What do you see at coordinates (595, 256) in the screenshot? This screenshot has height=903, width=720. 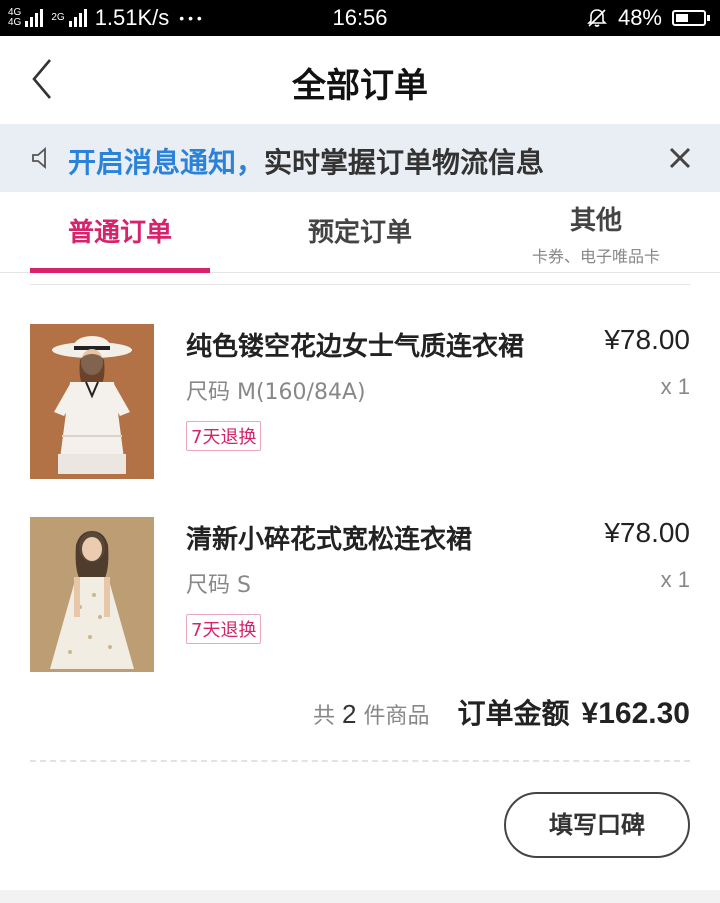 I see `tab-sublabel: 卡券、电子唯品卡` at bounding box center [595, 256].